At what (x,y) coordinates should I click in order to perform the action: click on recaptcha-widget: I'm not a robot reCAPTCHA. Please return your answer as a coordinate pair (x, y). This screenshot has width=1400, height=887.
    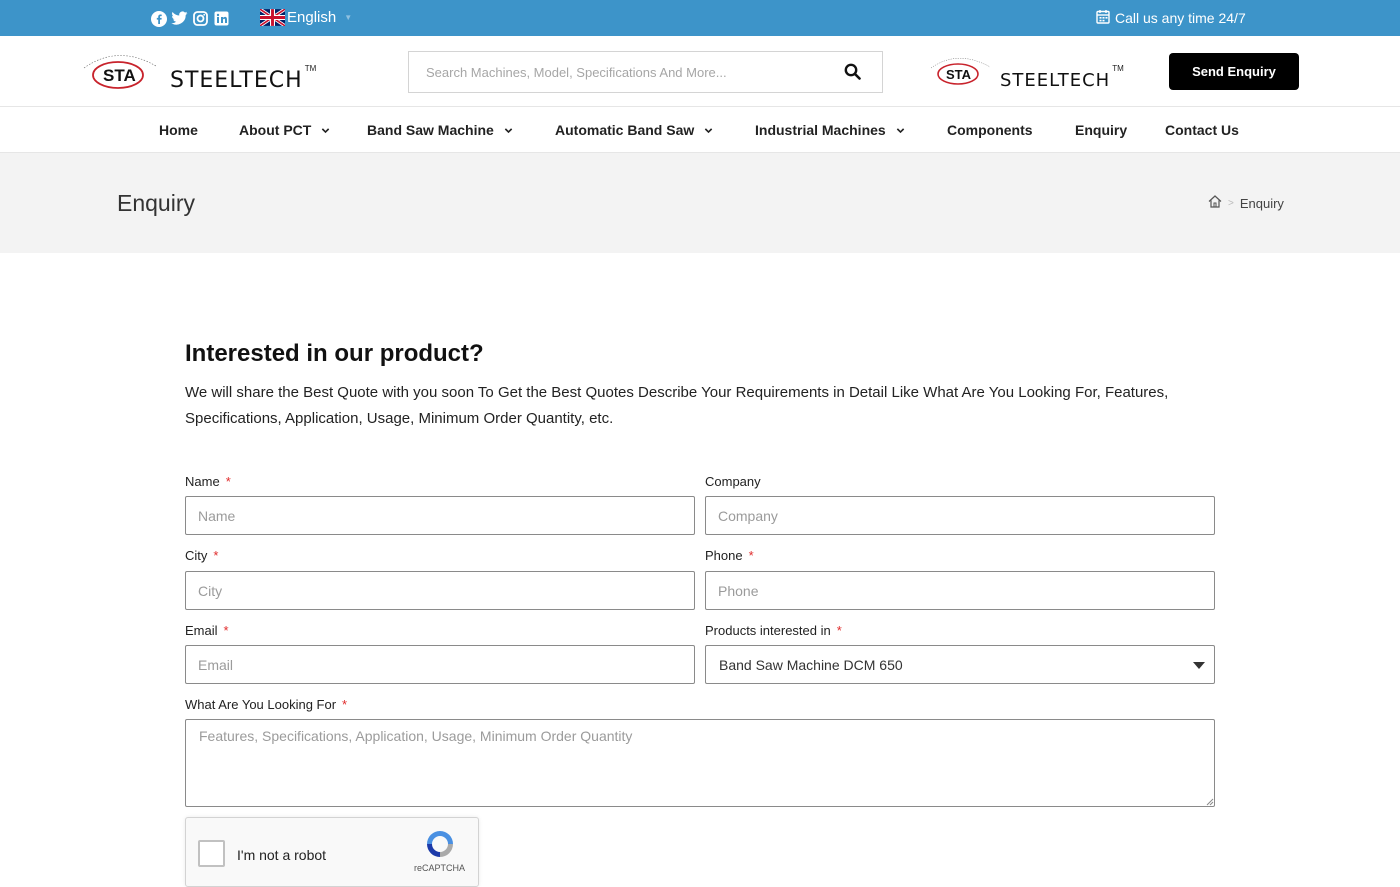
    Looking at the image, I should click on (332, 852).